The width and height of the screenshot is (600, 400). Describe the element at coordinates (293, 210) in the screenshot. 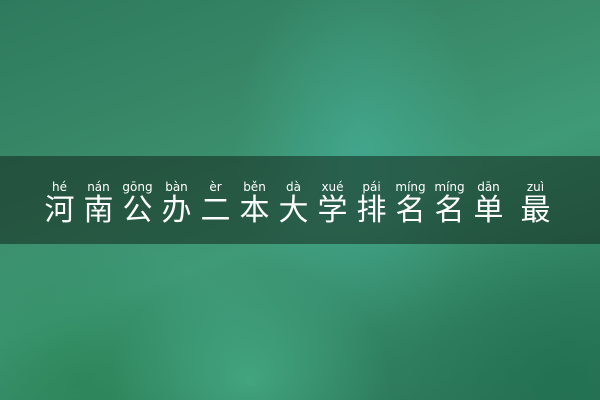

I see `hanzi-char: 大` at that location.